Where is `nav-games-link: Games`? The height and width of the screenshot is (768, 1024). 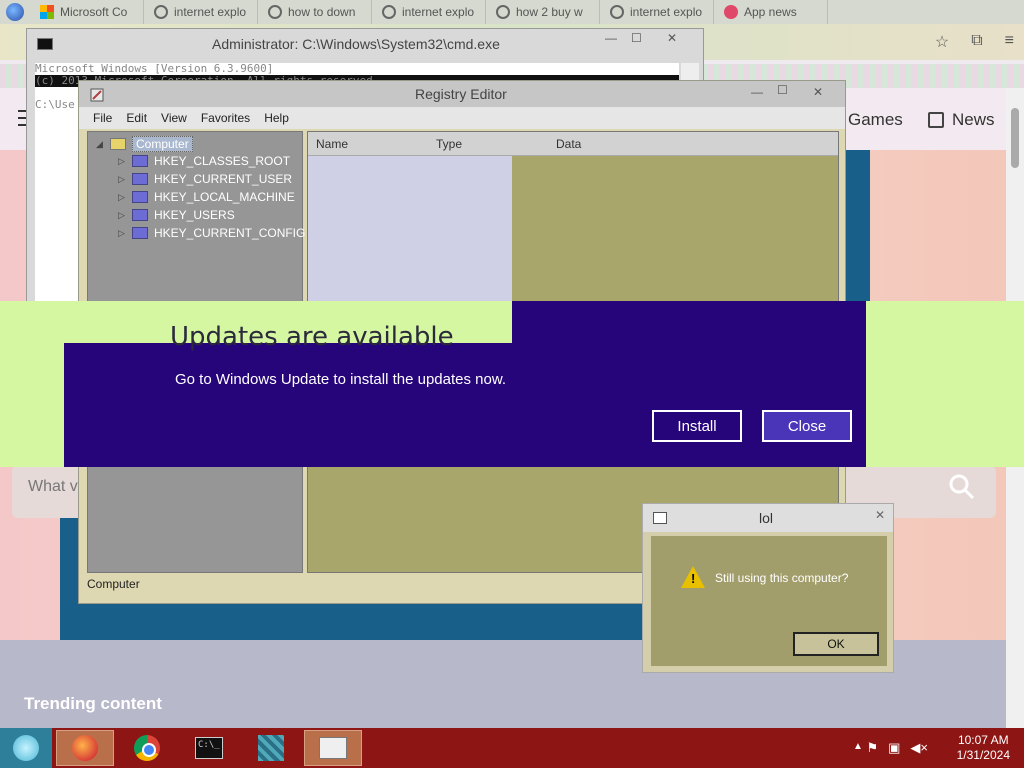 nav-games-link: Games is located at coordinates (875, 120).